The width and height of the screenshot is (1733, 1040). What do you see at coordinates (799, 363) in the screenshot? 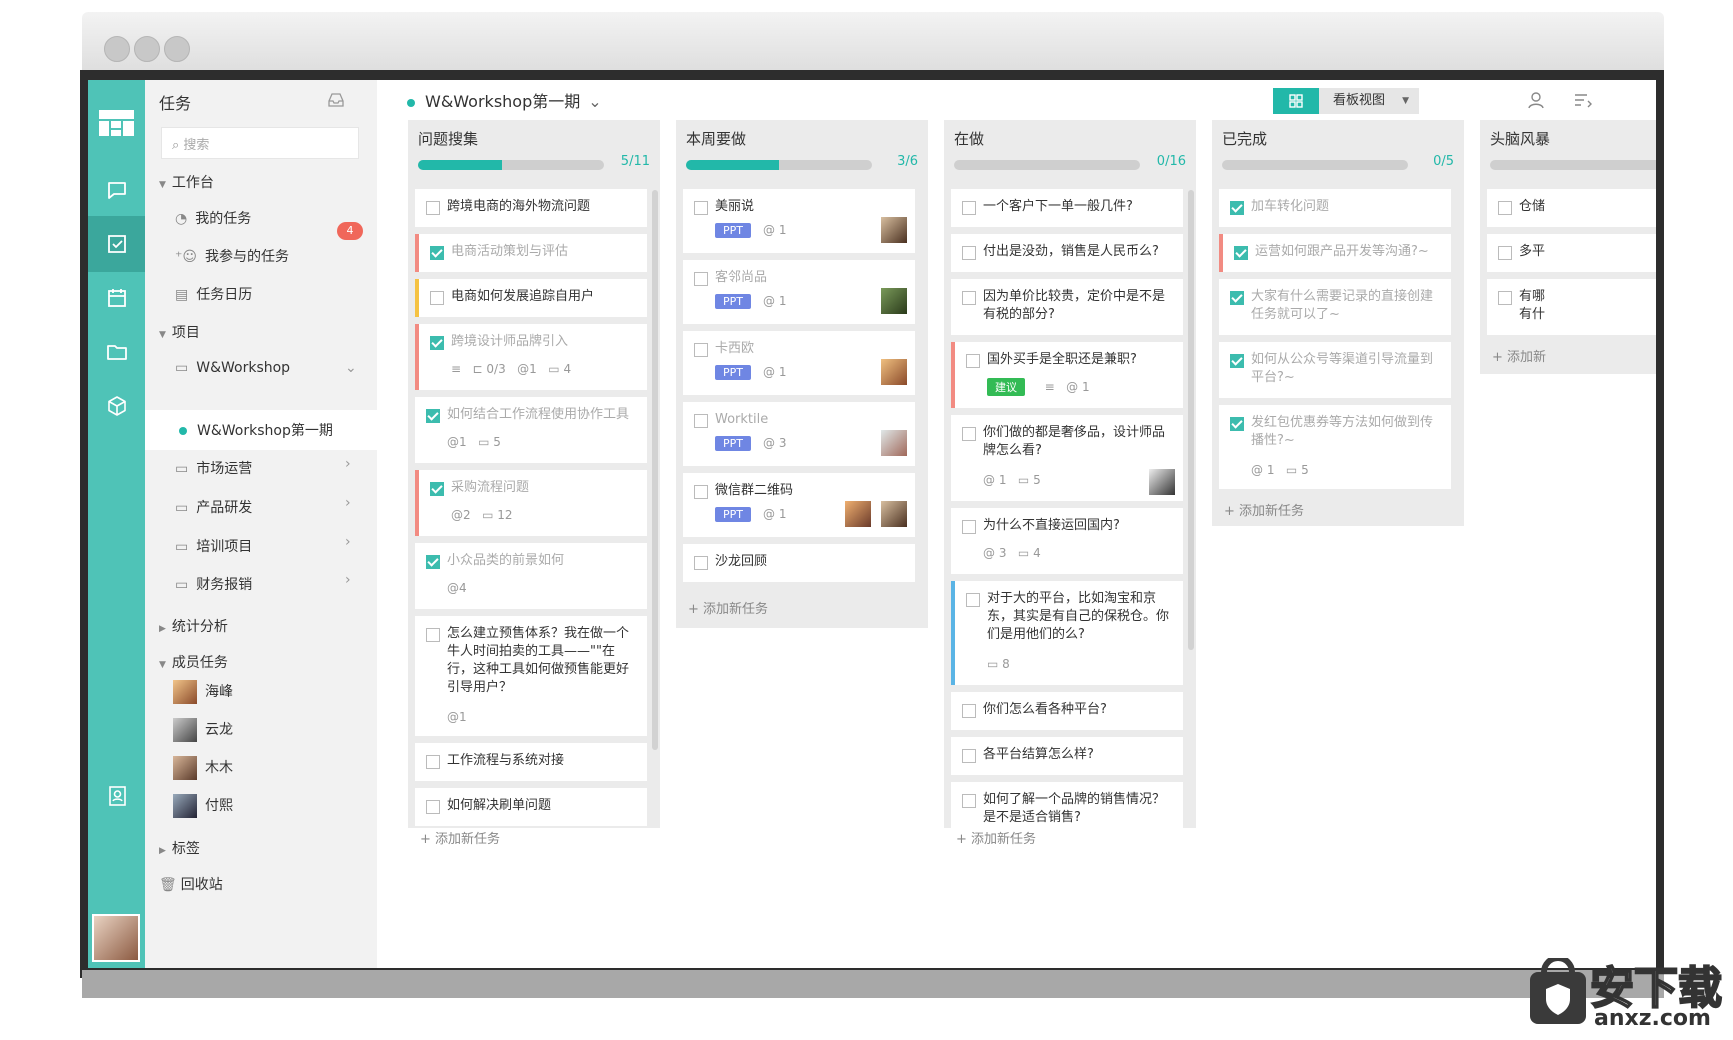
I see `task-card: 卡西欧 PPT @ 1` at bounding box center [799, 363].